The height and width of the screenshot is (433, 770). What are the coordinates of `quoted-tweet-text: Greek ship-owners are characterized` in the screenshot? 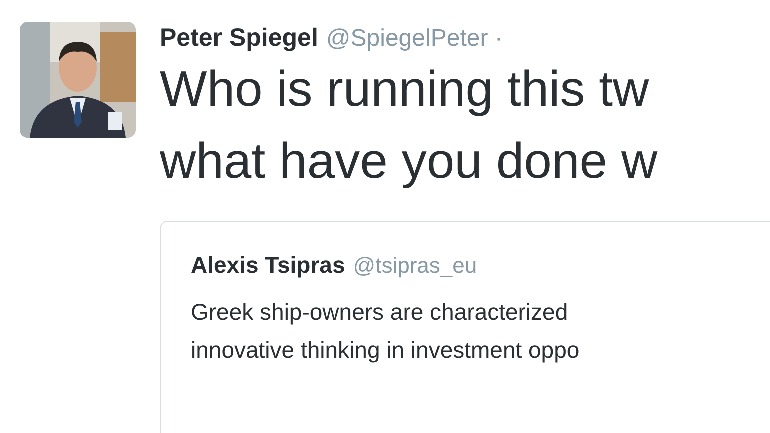 It's located at (380, 312).